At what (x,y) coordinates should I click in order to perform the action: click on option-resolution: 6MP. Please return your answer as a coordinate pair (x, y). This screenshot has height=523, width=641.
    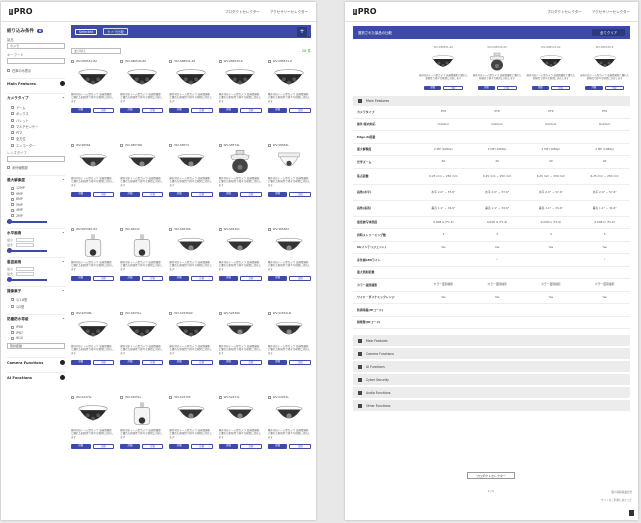
    Looking at the image, I should click on (38, 199).